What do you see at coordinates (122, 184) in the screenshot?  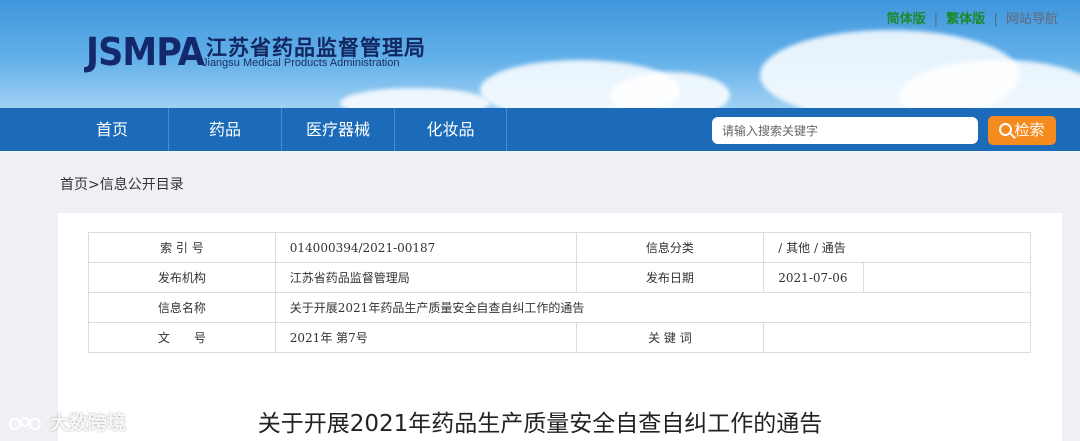 I see `breadcrumb: 首页>信息公开目录` at bounding box center [122, 184].